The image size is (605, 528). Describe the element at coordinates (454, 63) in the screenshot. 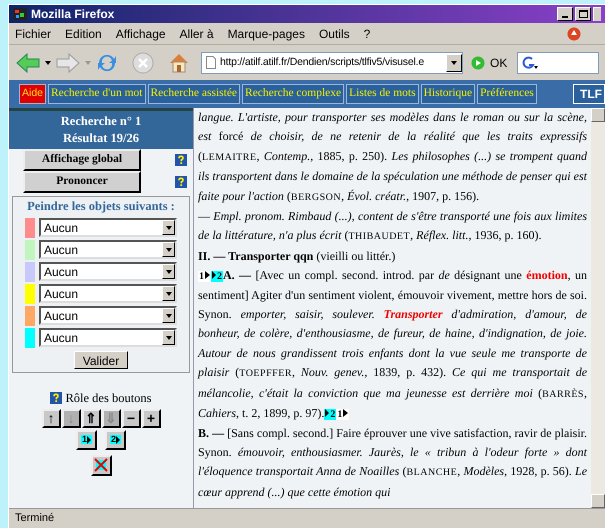

I see `dropdown-button` at that location.